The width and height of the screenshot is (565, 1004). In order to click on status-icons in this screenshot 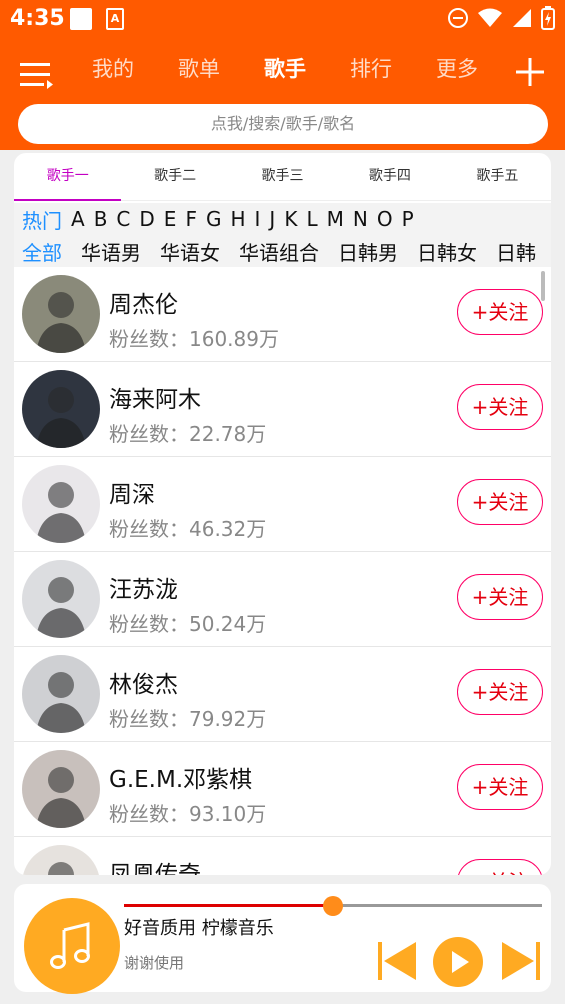, I will do `click(501, 18)`.